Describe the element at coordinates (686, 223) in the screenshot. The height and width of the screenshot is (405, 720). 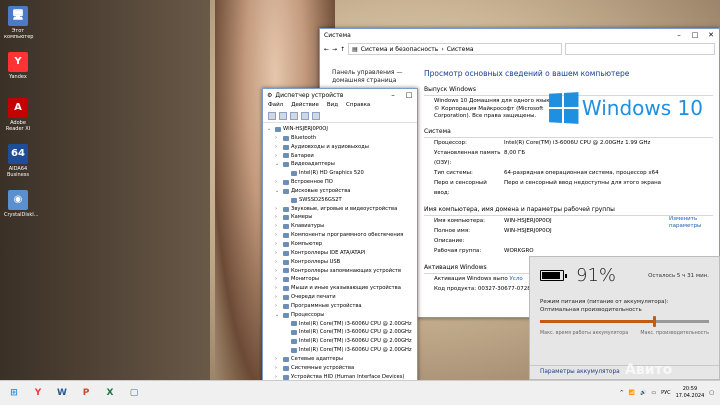
I see `change-settings-link: Изменить параметры` at that location.